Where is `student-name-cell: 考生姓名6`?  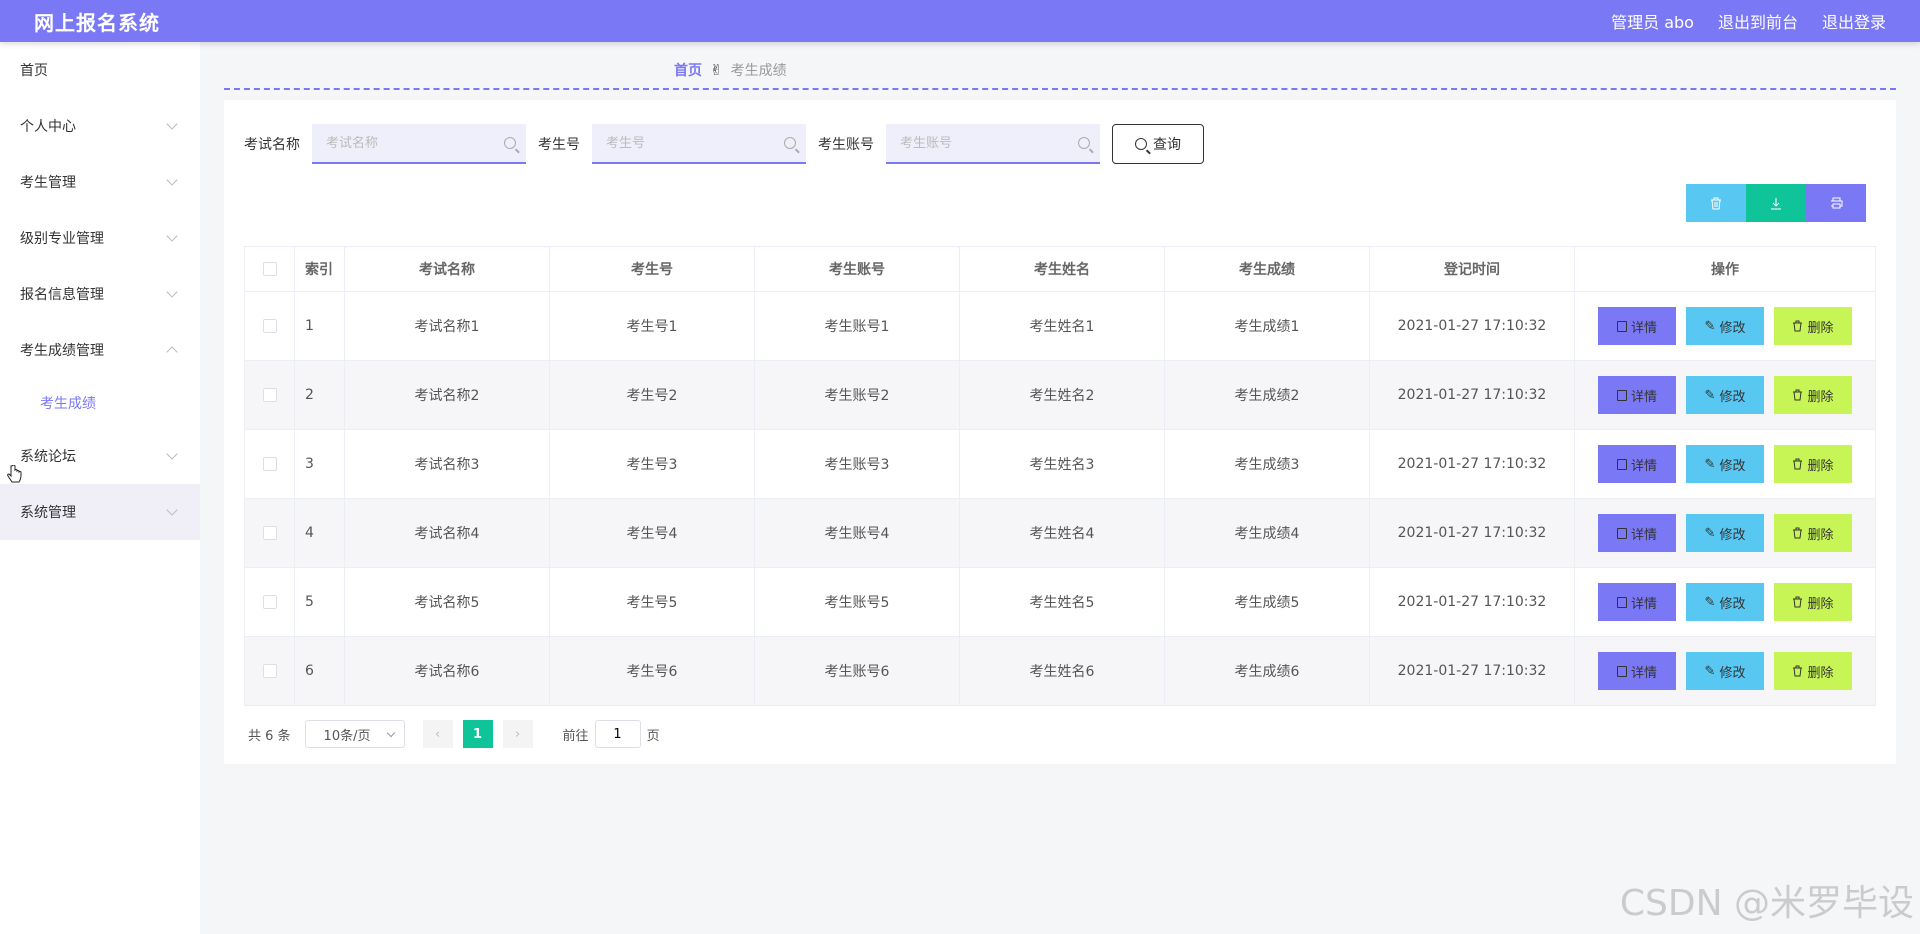
student-name-cell: 考生姓名6 is located at coordinates (1062, 671).